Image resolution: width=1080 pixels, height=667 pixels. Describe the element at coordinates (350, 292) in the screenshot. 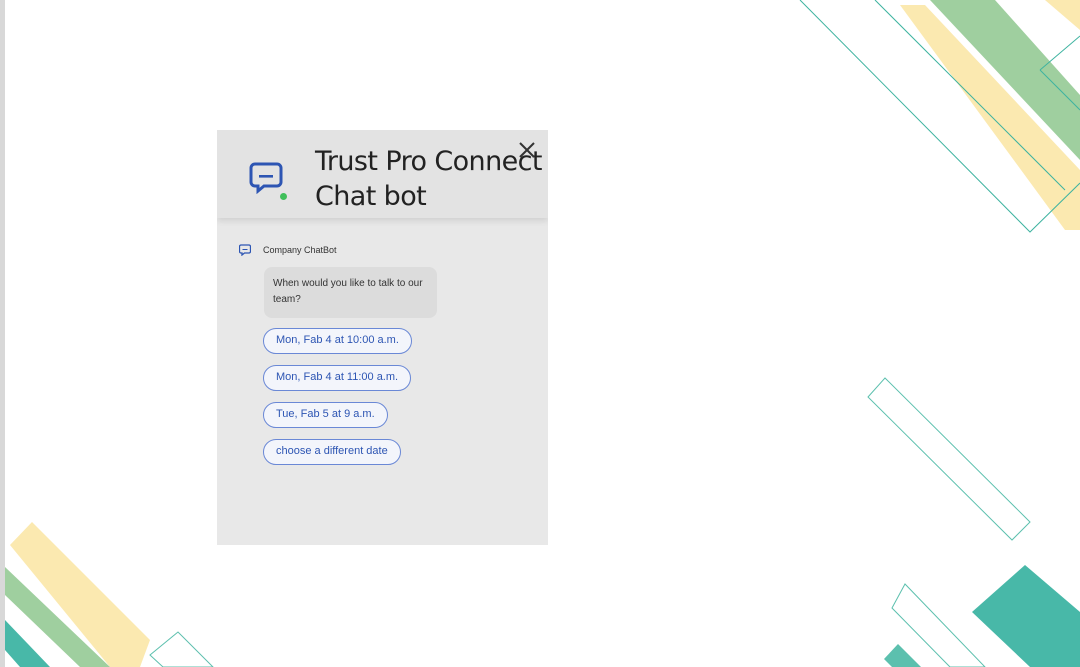

I see `bot-message: When would you like to talk to our team?` at that location.